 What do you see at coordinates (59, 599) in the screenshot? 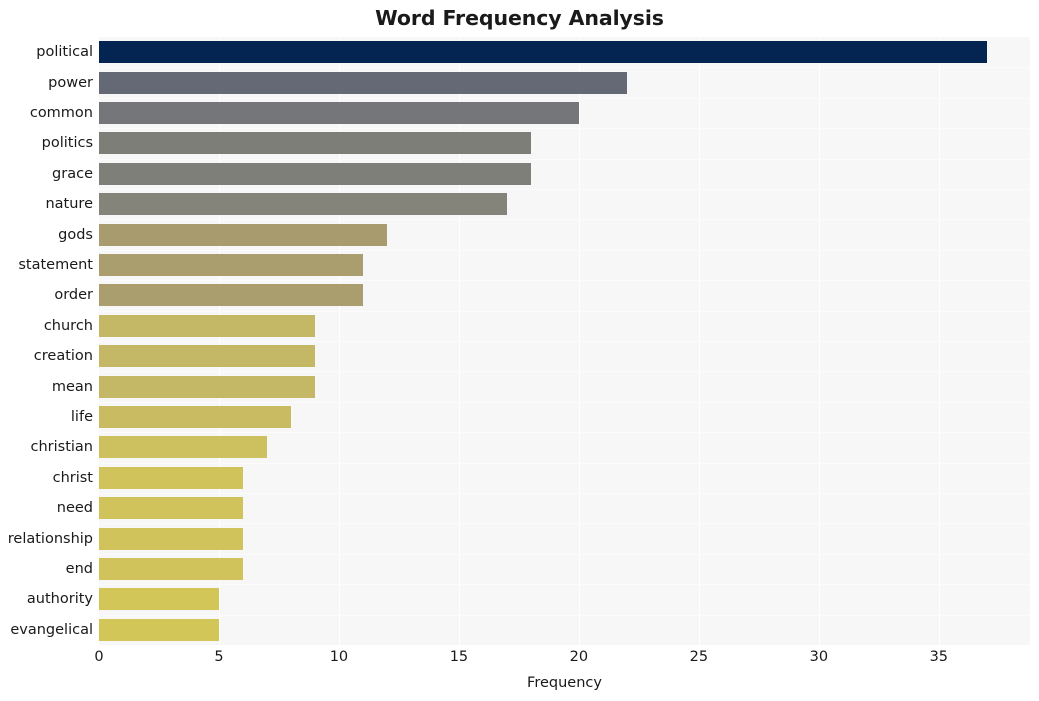
I see `y-tick-label-authority: authority` at bounding box center [59, 599].